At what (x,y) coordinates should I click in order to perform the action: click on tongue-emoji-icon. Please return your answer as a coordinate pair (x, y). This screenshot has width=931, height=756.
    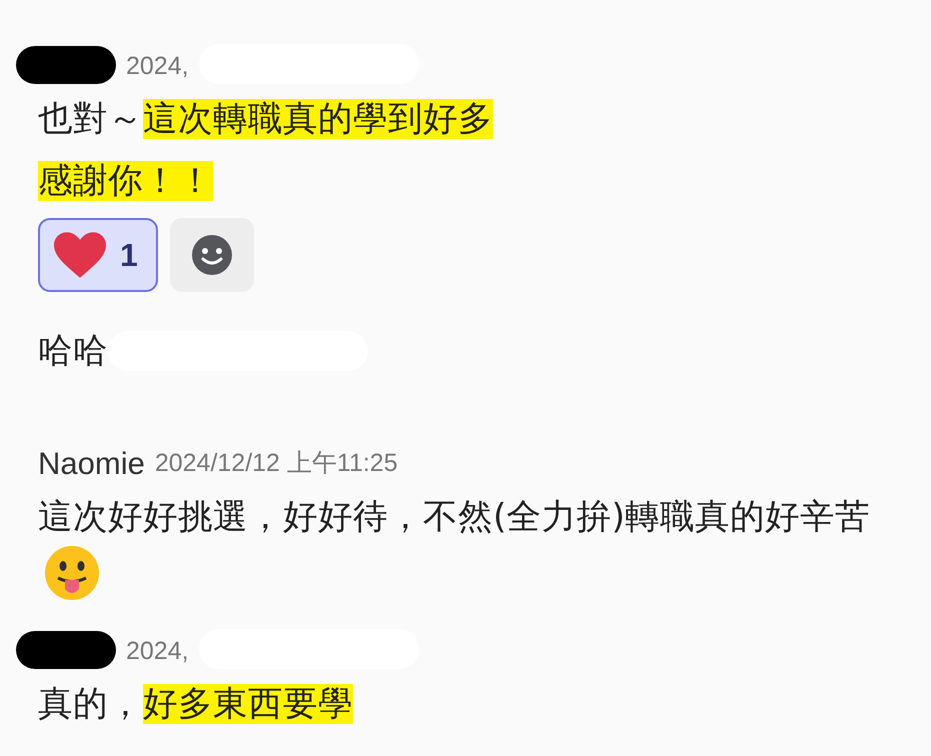
    Looking at the image, I should click on (72, 572).